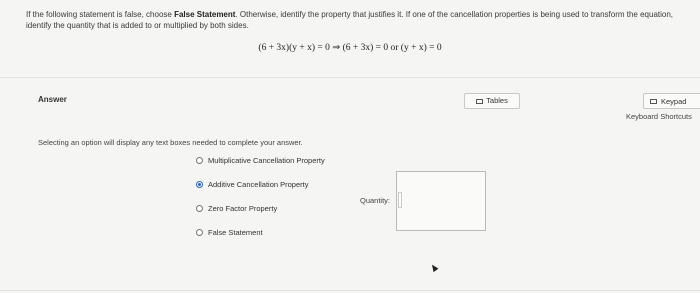  Describe the element at coordinates (243, 208) in the screenshot. I see `option-label: Zero Factor Property` at that location.